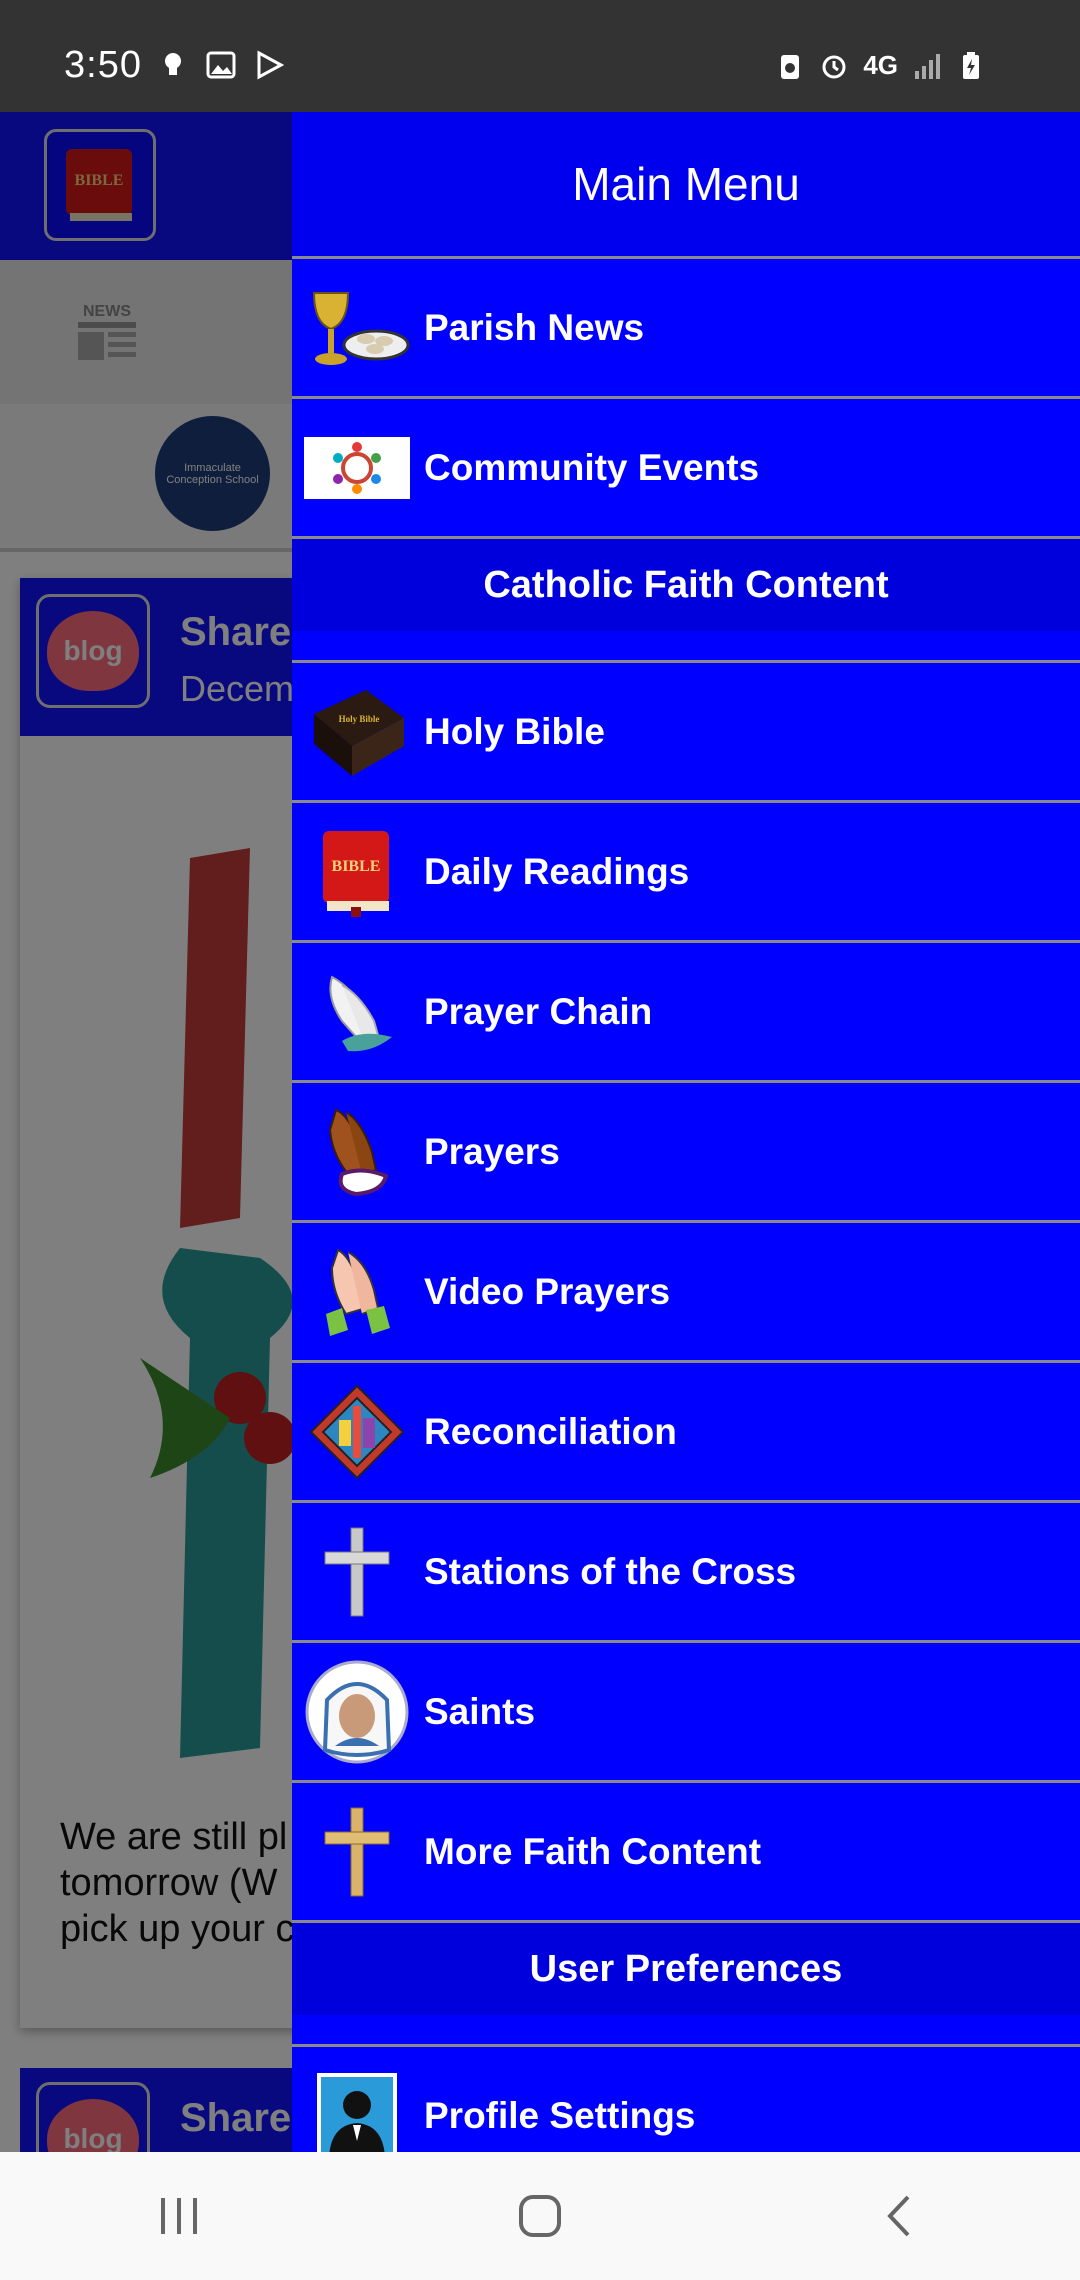 The height and width of the screenshot is (2280, 1080). I want to click on menu-item-prayer-chain: Prayer Chain, so click(686, 1013).